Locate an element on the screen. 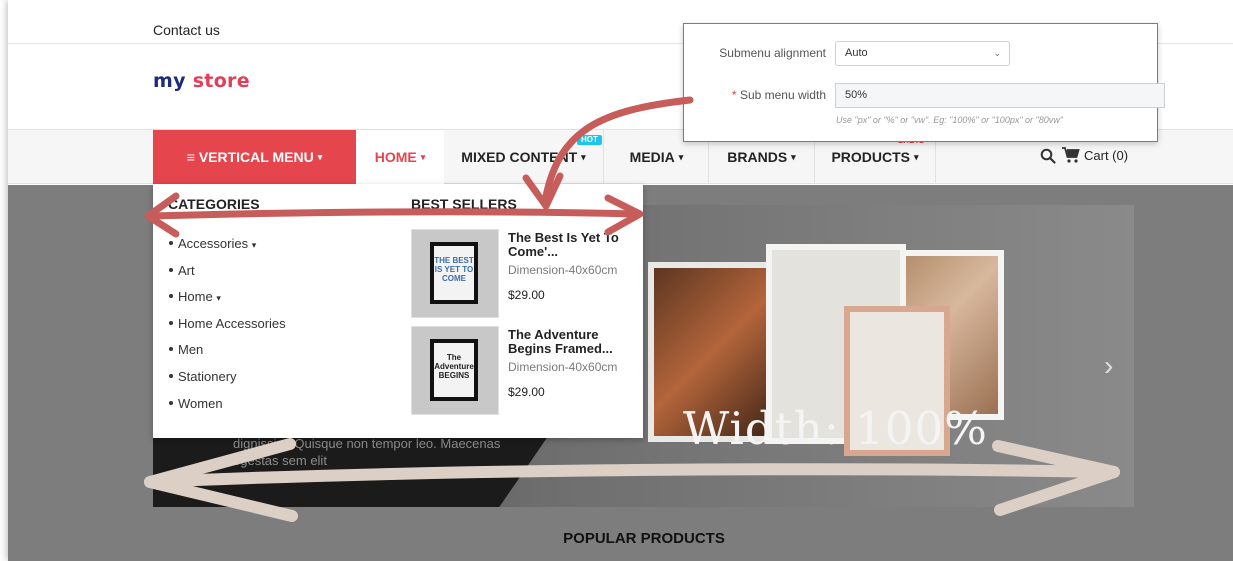 Image resolution: width=1233 pixels, height=561 pixels. category-item: Men is located at coordinates (227, 355).